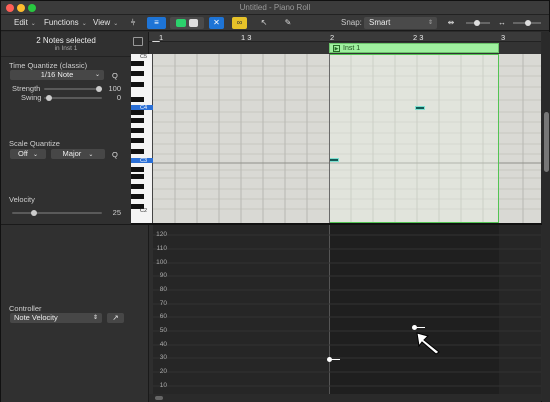  Describe the element at coordinates (428, 343) in the screenshot. I see `pointer-cursor-icon` at that location.